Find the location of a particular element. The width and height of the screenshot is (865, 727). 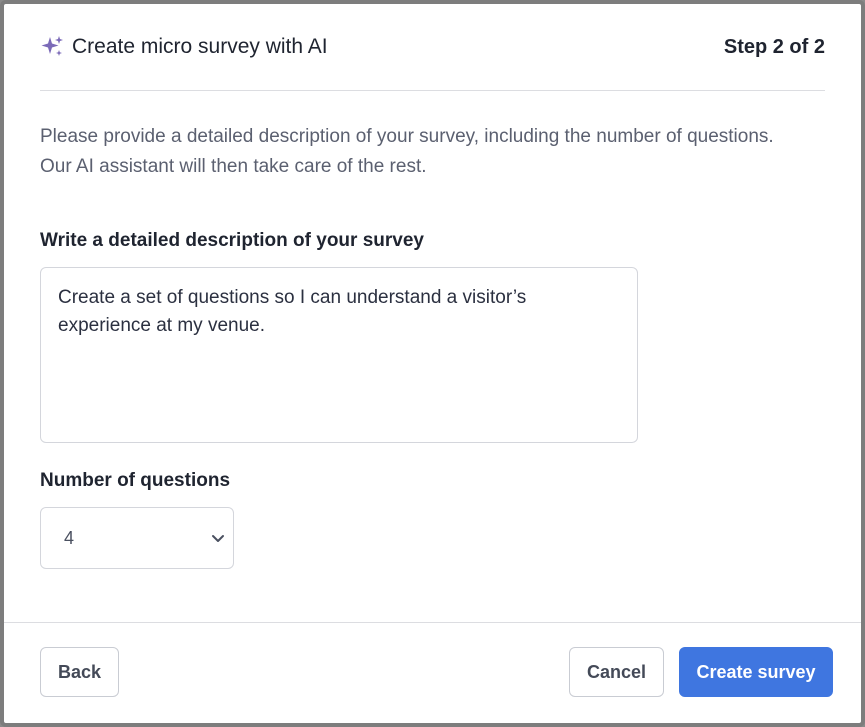

step-indicator: Step 2 of 2 is located at coordinates (774, 46).